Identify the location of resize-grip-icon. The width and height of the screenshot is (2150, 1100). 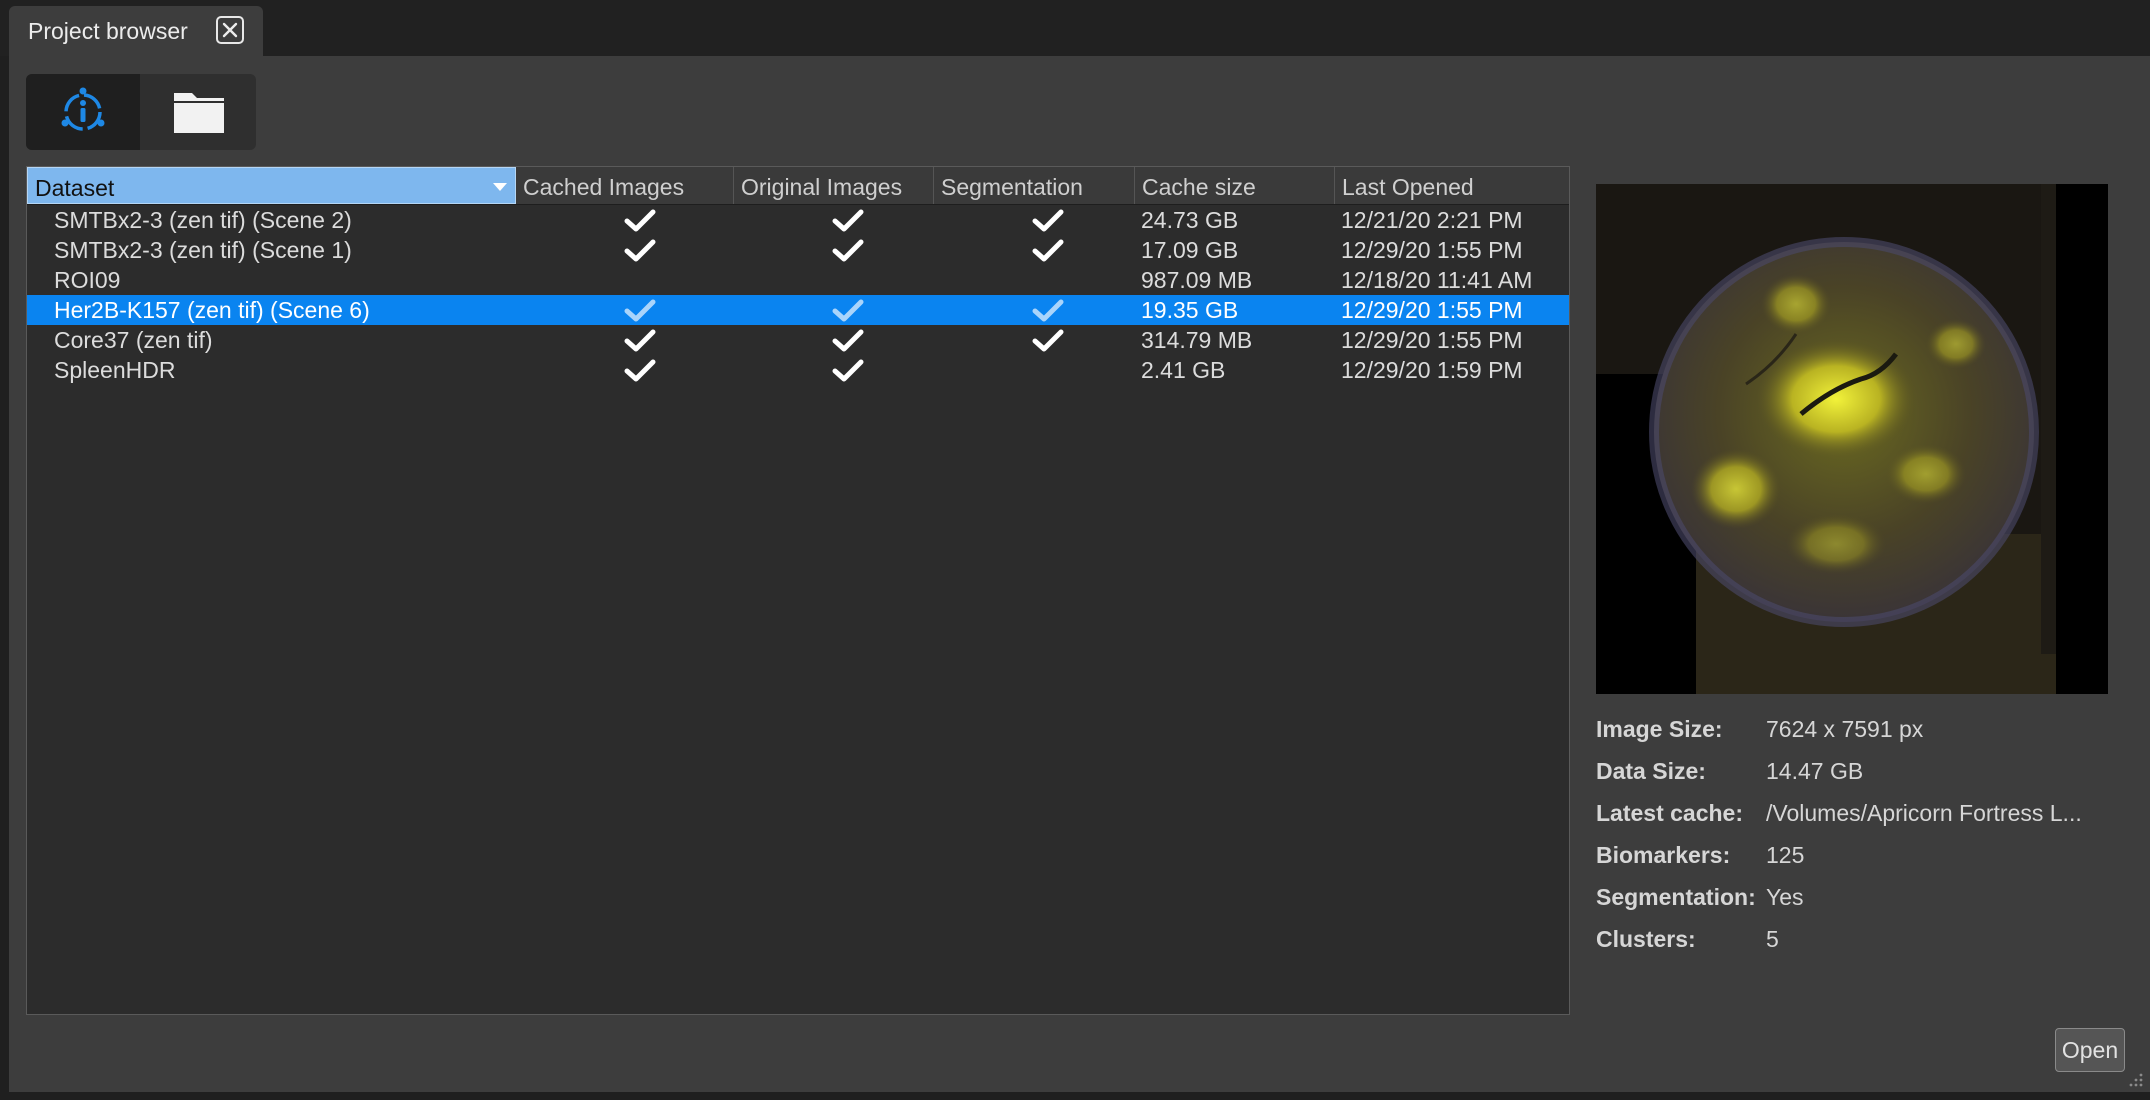
(2135, 1081).